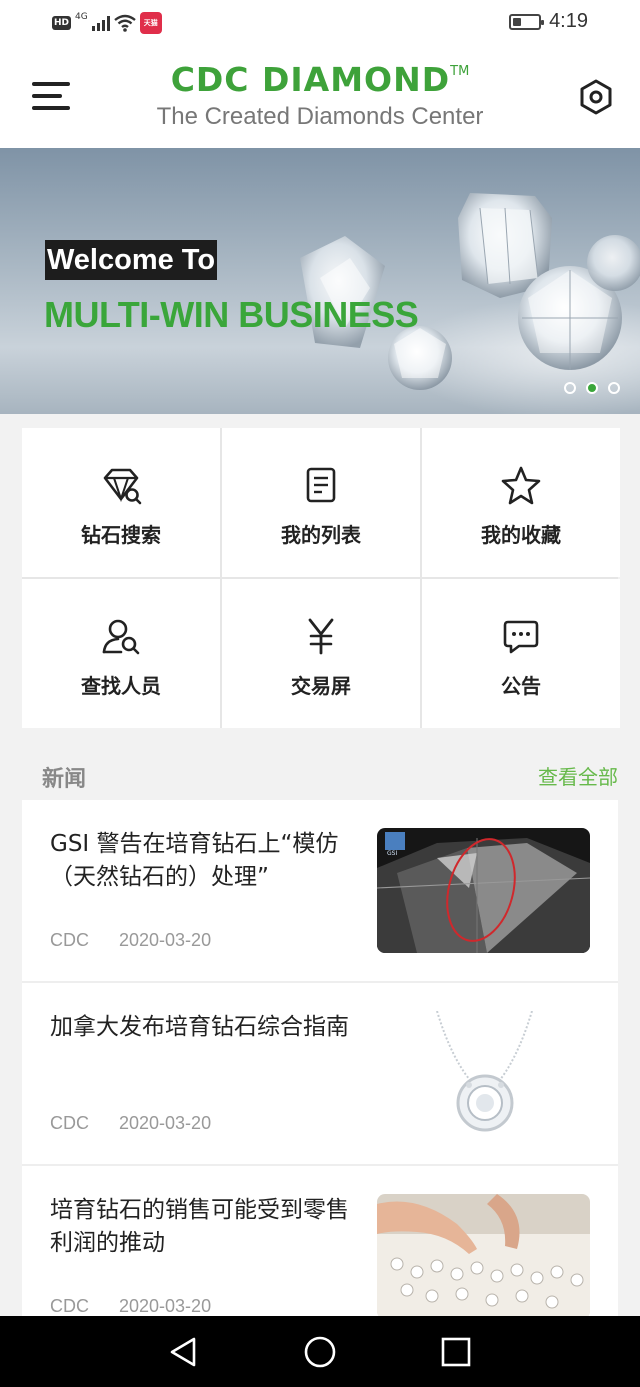 This screenshot has height=1387, width=640. Describe the element at coordinates (199, 1027) in the screenshot. I see `news-title: 加拿大发布培育钻石综合指南` at that location.